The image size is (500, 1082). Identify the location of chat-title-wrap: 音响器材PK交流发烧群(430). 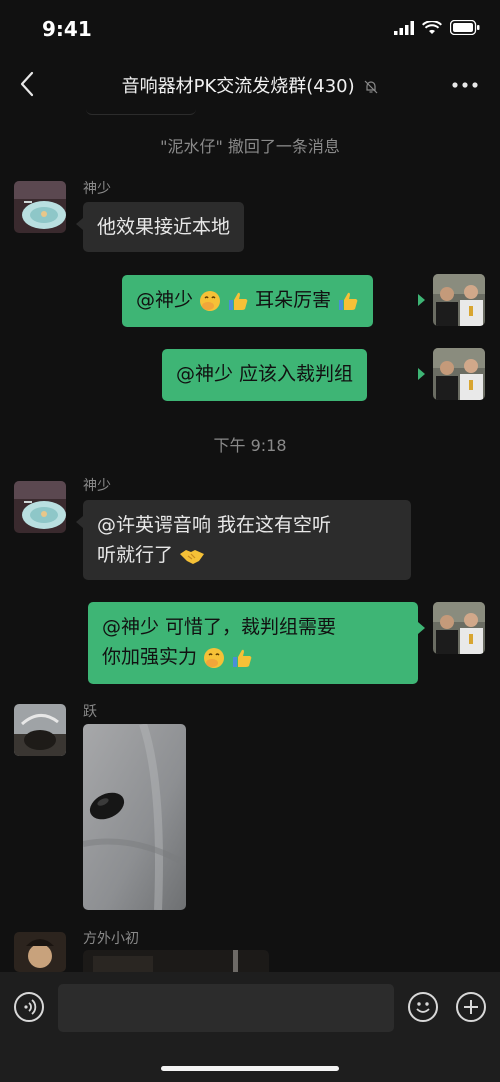
(250, 85).